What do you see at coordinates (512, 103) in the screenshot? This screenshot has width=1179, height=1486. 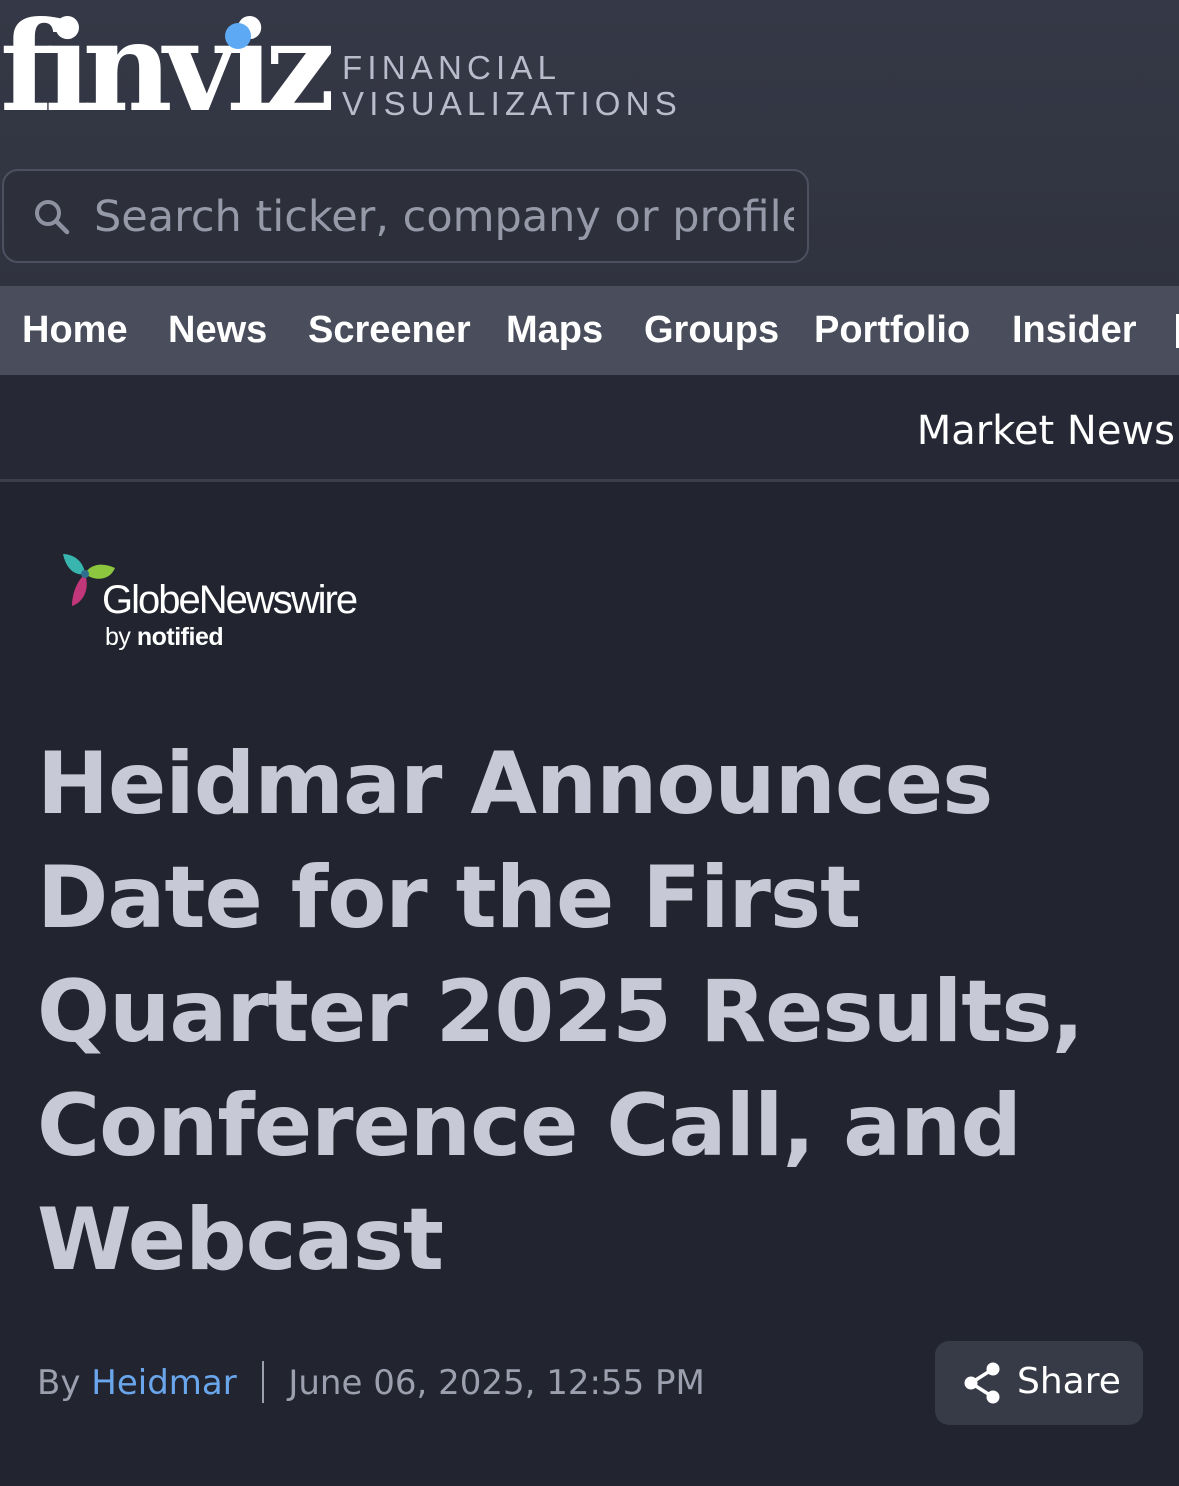 I see `tagline-line-2: VISUALIZATIONS` at bounding box center [512, 103].